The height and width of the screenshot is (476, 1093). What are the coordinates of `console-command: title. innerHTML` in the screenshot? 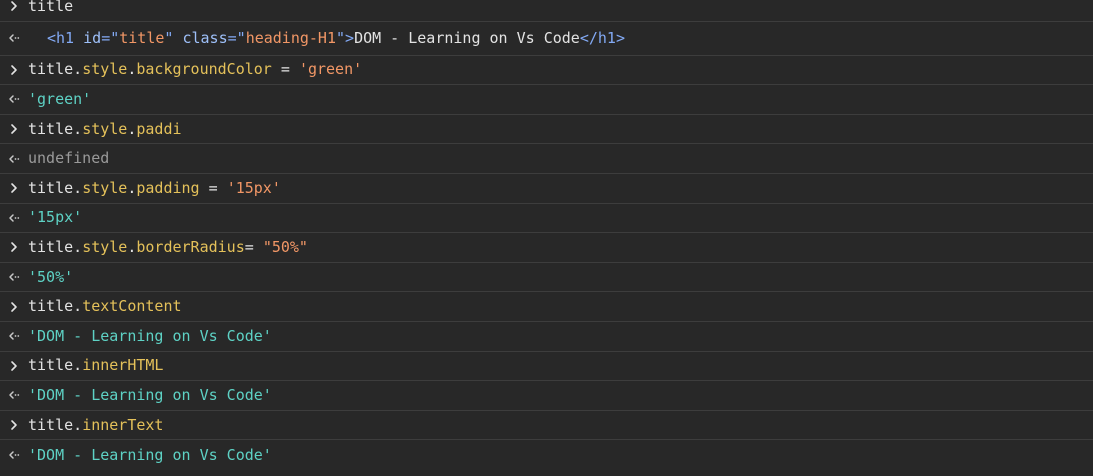 It's located at (95, 366).